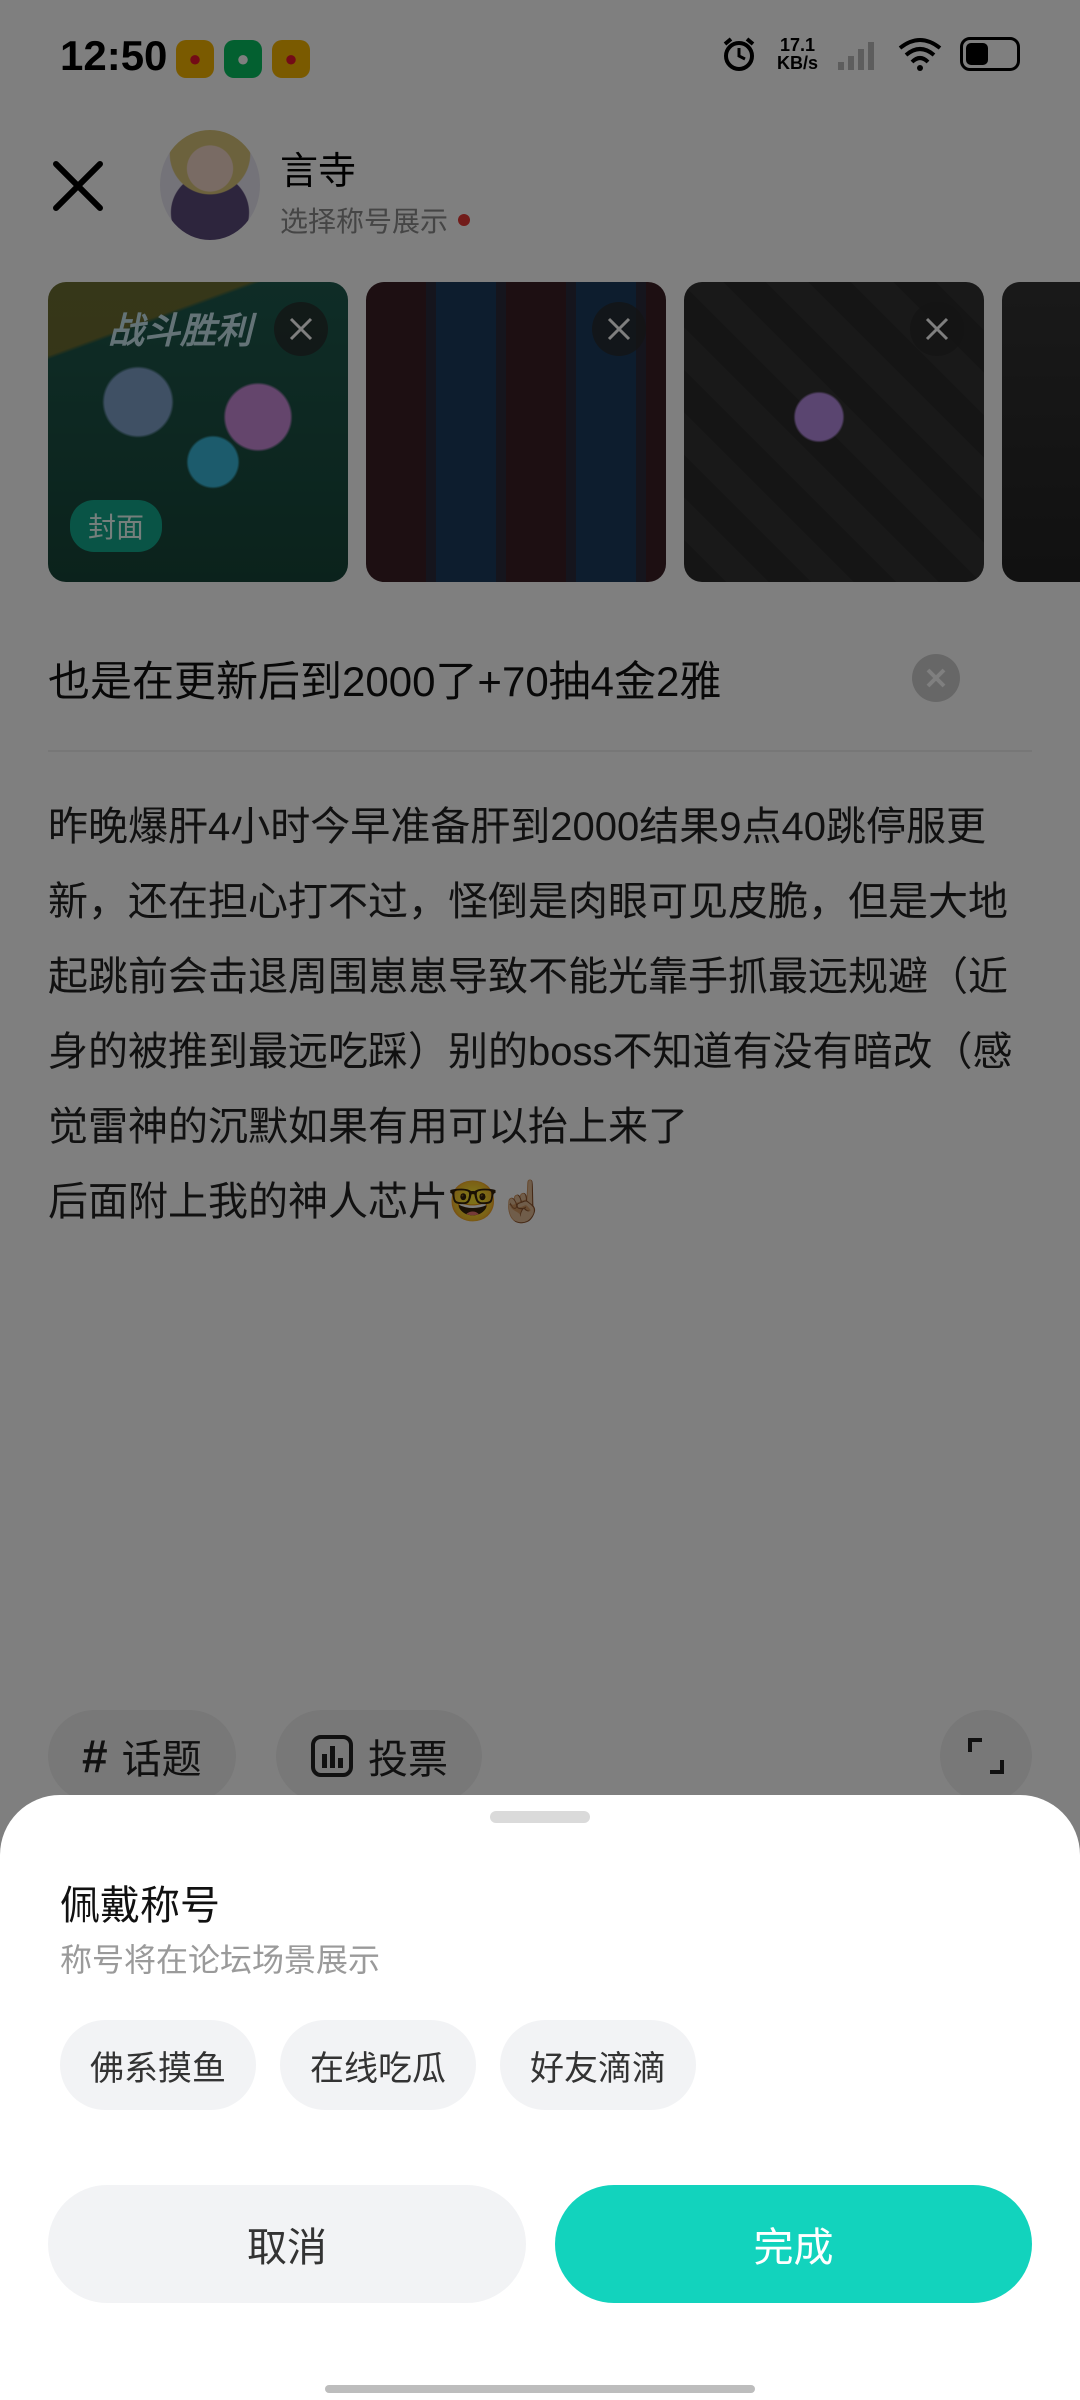  Describe the element at coordinates (598, 2065) in the screenshot. I see `title-option: 好友滴滴` at that location.